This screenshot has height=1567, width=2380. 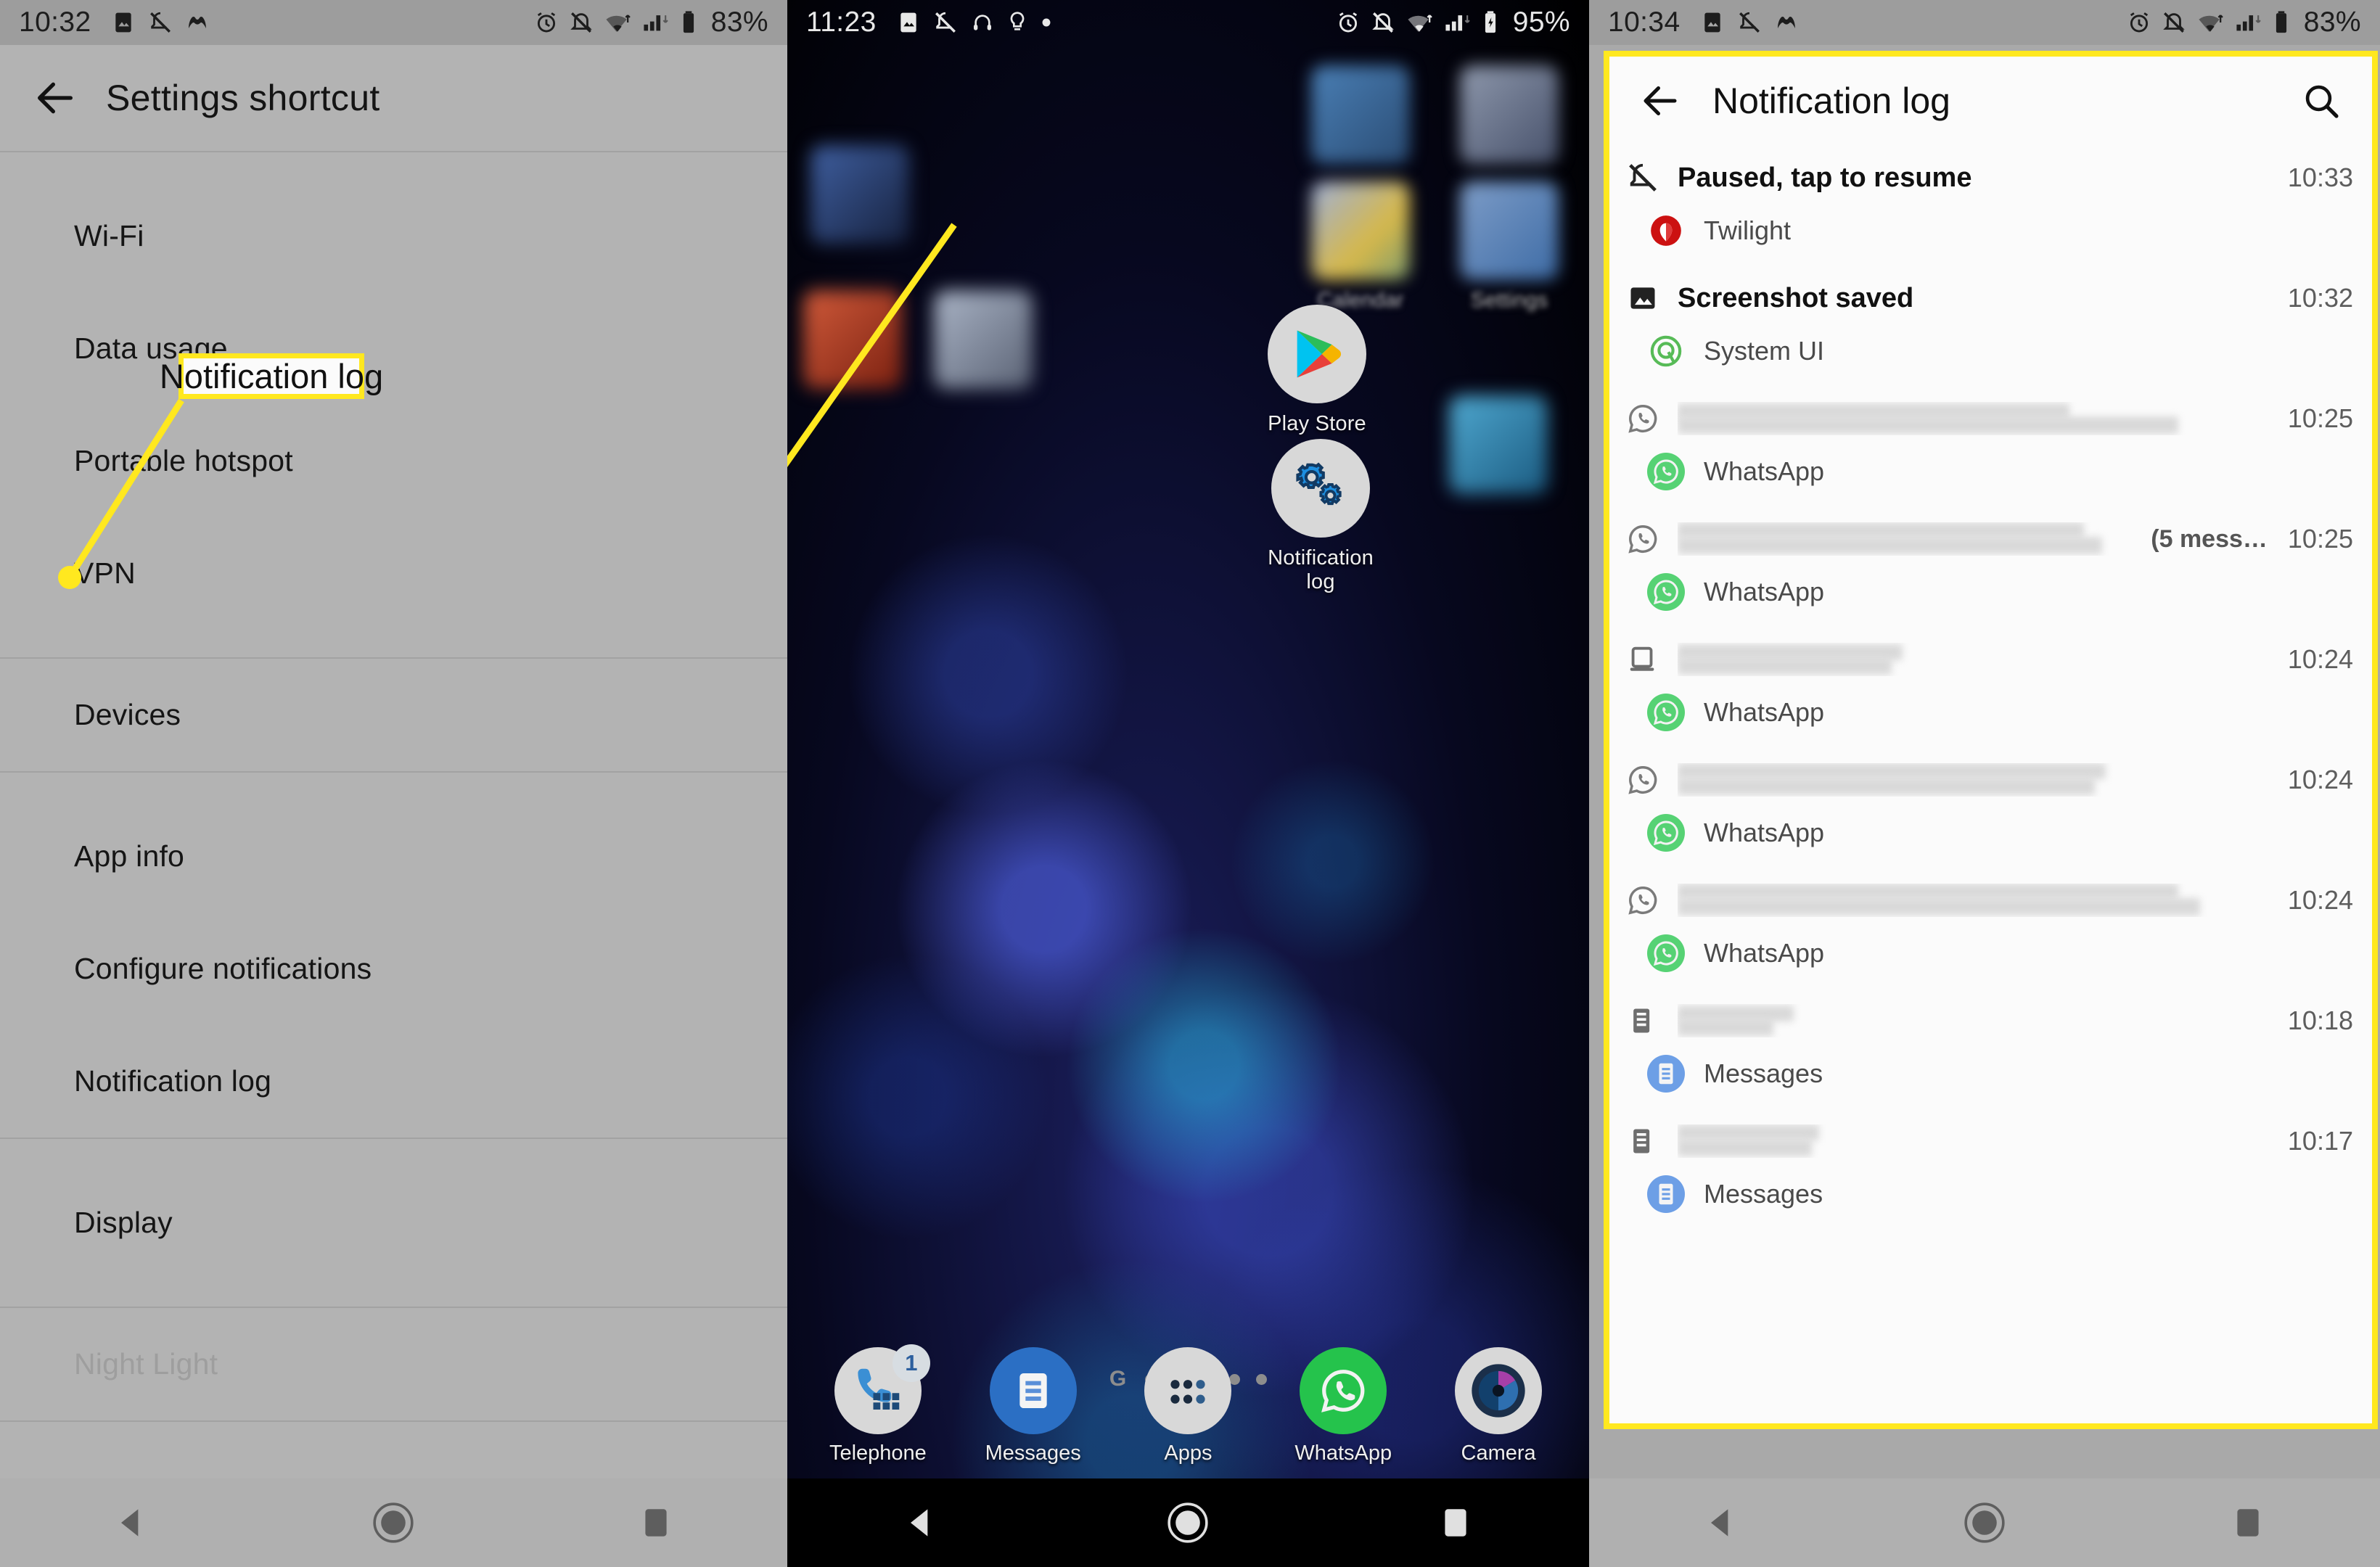 What do you see at coordinates (393, 1364) in the screenshot?
I see `sidebar-item-night-light: Night Light` at bounding box center [393, 1364].